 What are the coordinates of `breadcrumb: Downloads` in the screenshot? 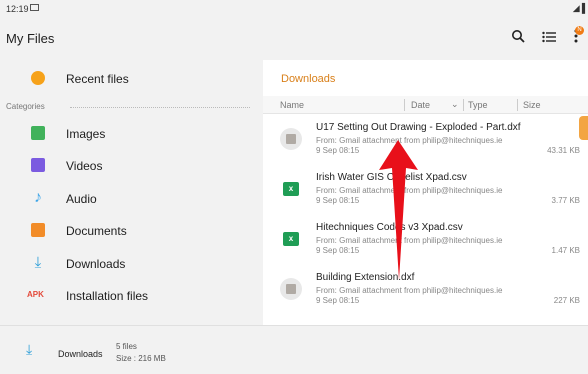 It's located at (308, 79).